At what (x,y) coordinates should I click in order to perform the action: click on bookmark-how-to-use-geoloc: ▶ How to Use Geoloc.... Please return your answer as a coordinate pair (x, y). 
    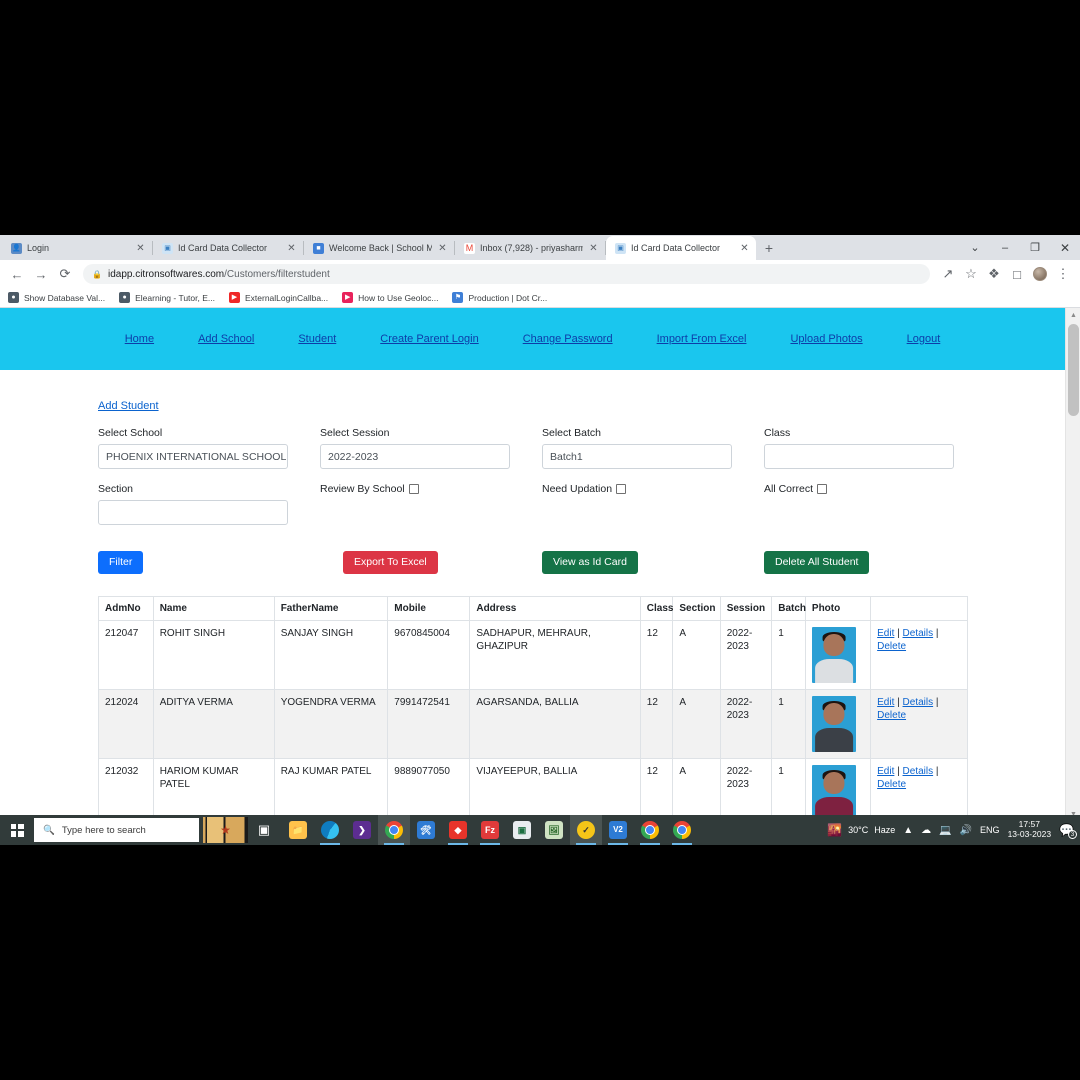
    Looking at the image, I should click on (390, 297).